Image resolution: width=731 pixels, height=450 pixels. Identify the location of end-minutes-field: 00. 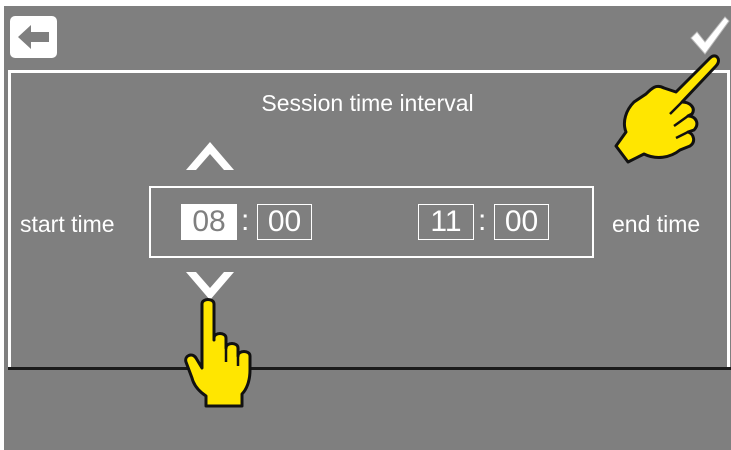
(521, 222).